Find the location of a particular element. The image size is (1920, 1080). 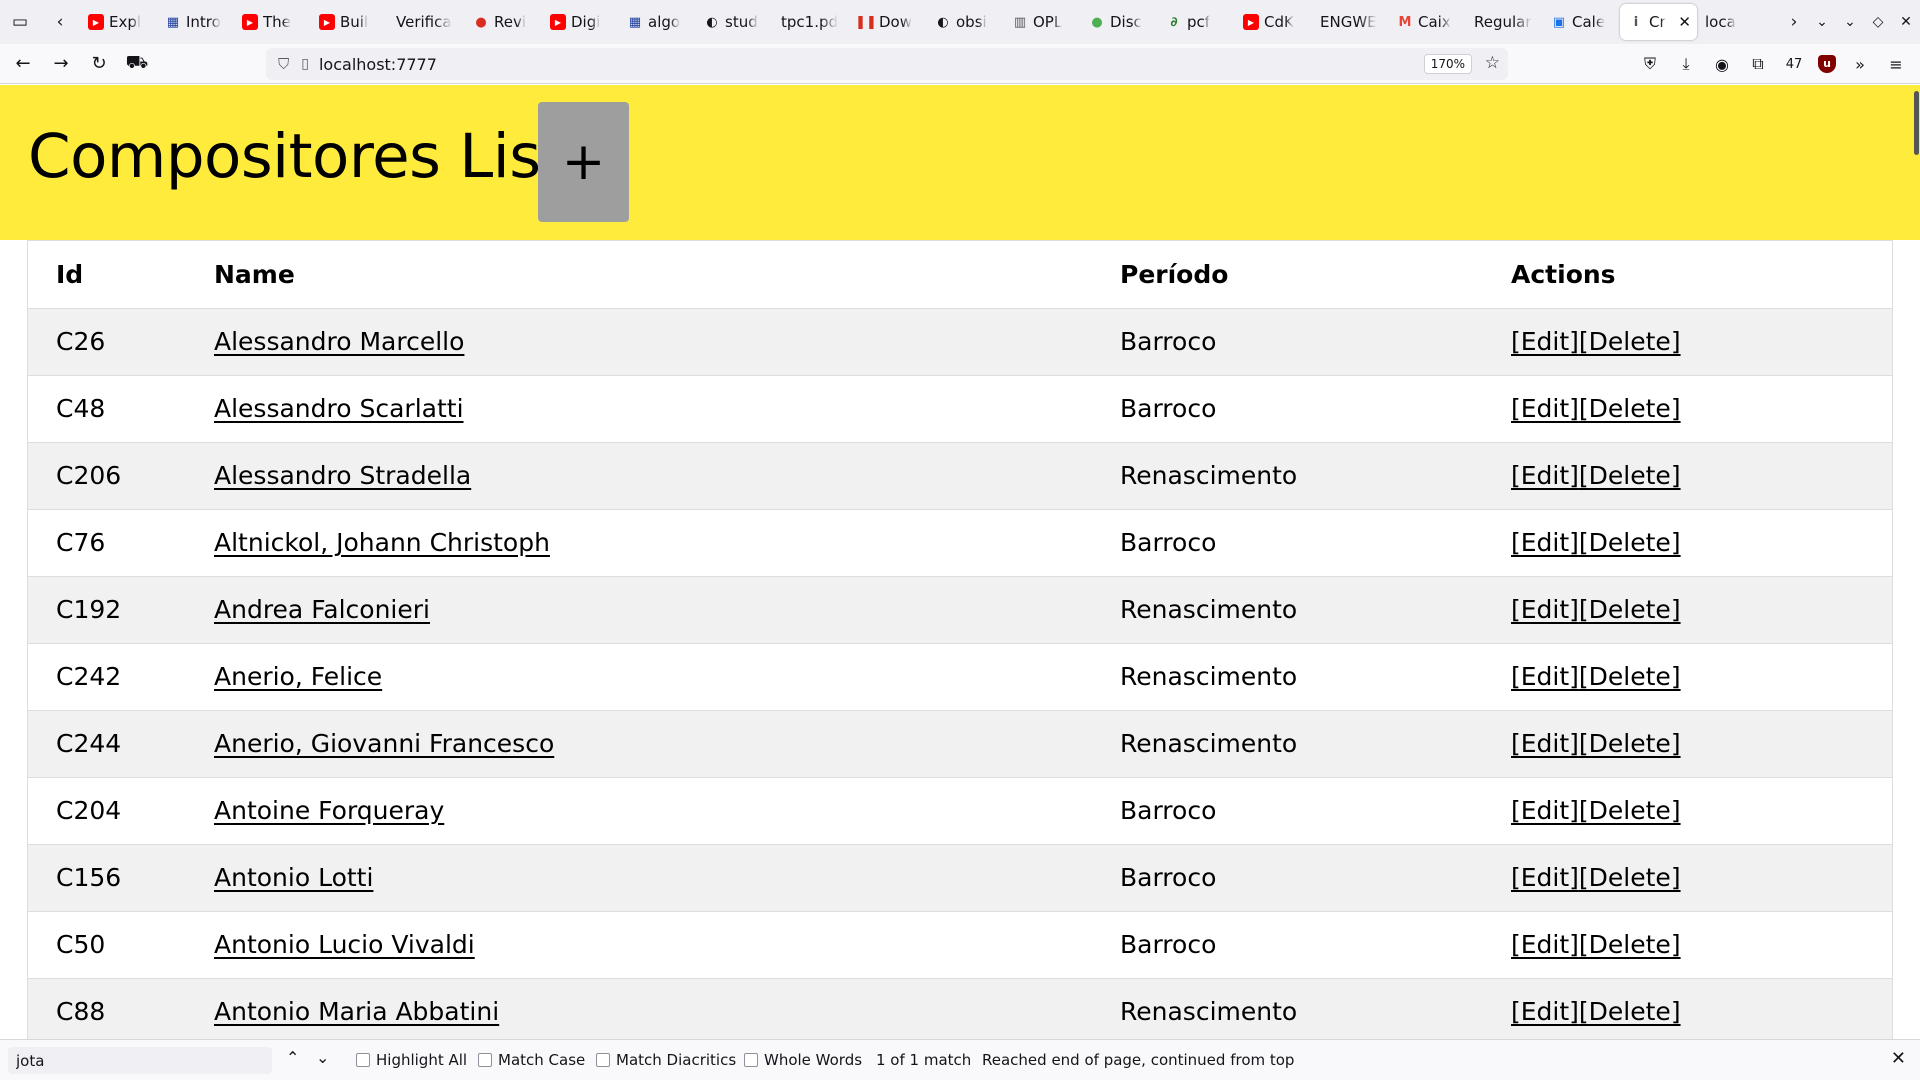

browser-tab: ▶ Buil is located at coordinates (349, 22).